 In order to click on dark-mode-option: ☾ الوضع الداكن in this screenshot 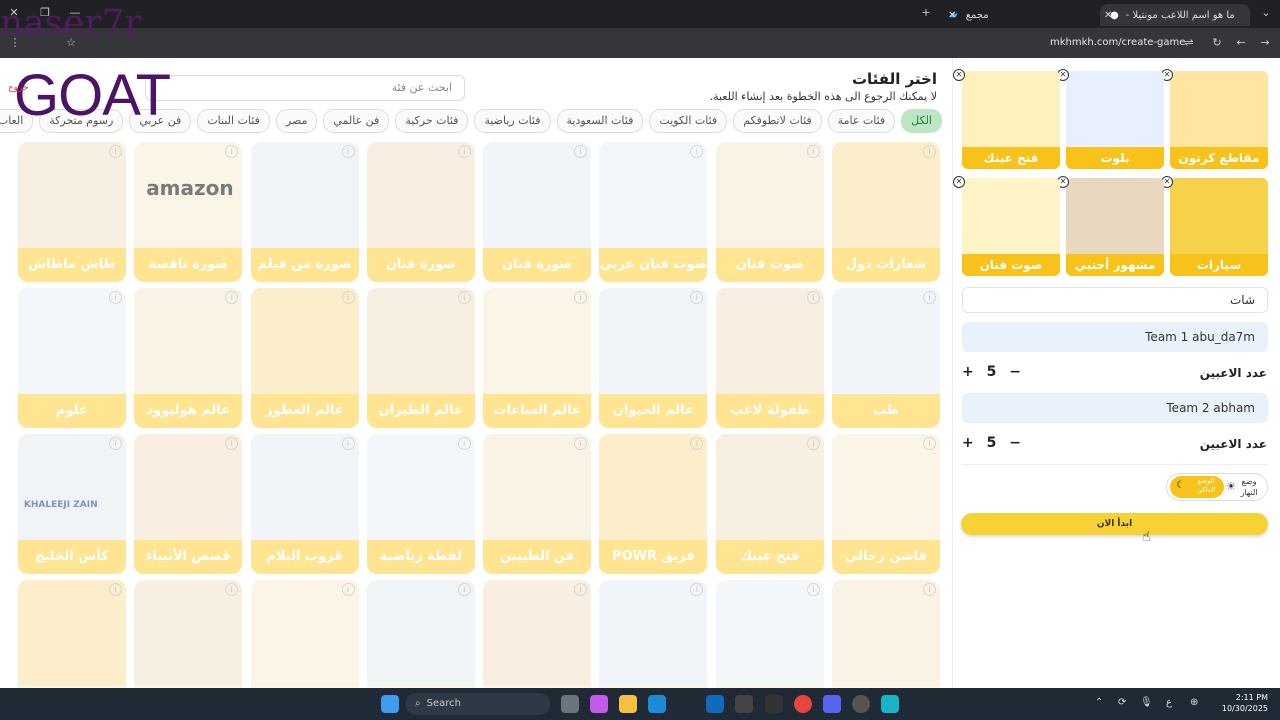, I will do `click(1197, 487)`.